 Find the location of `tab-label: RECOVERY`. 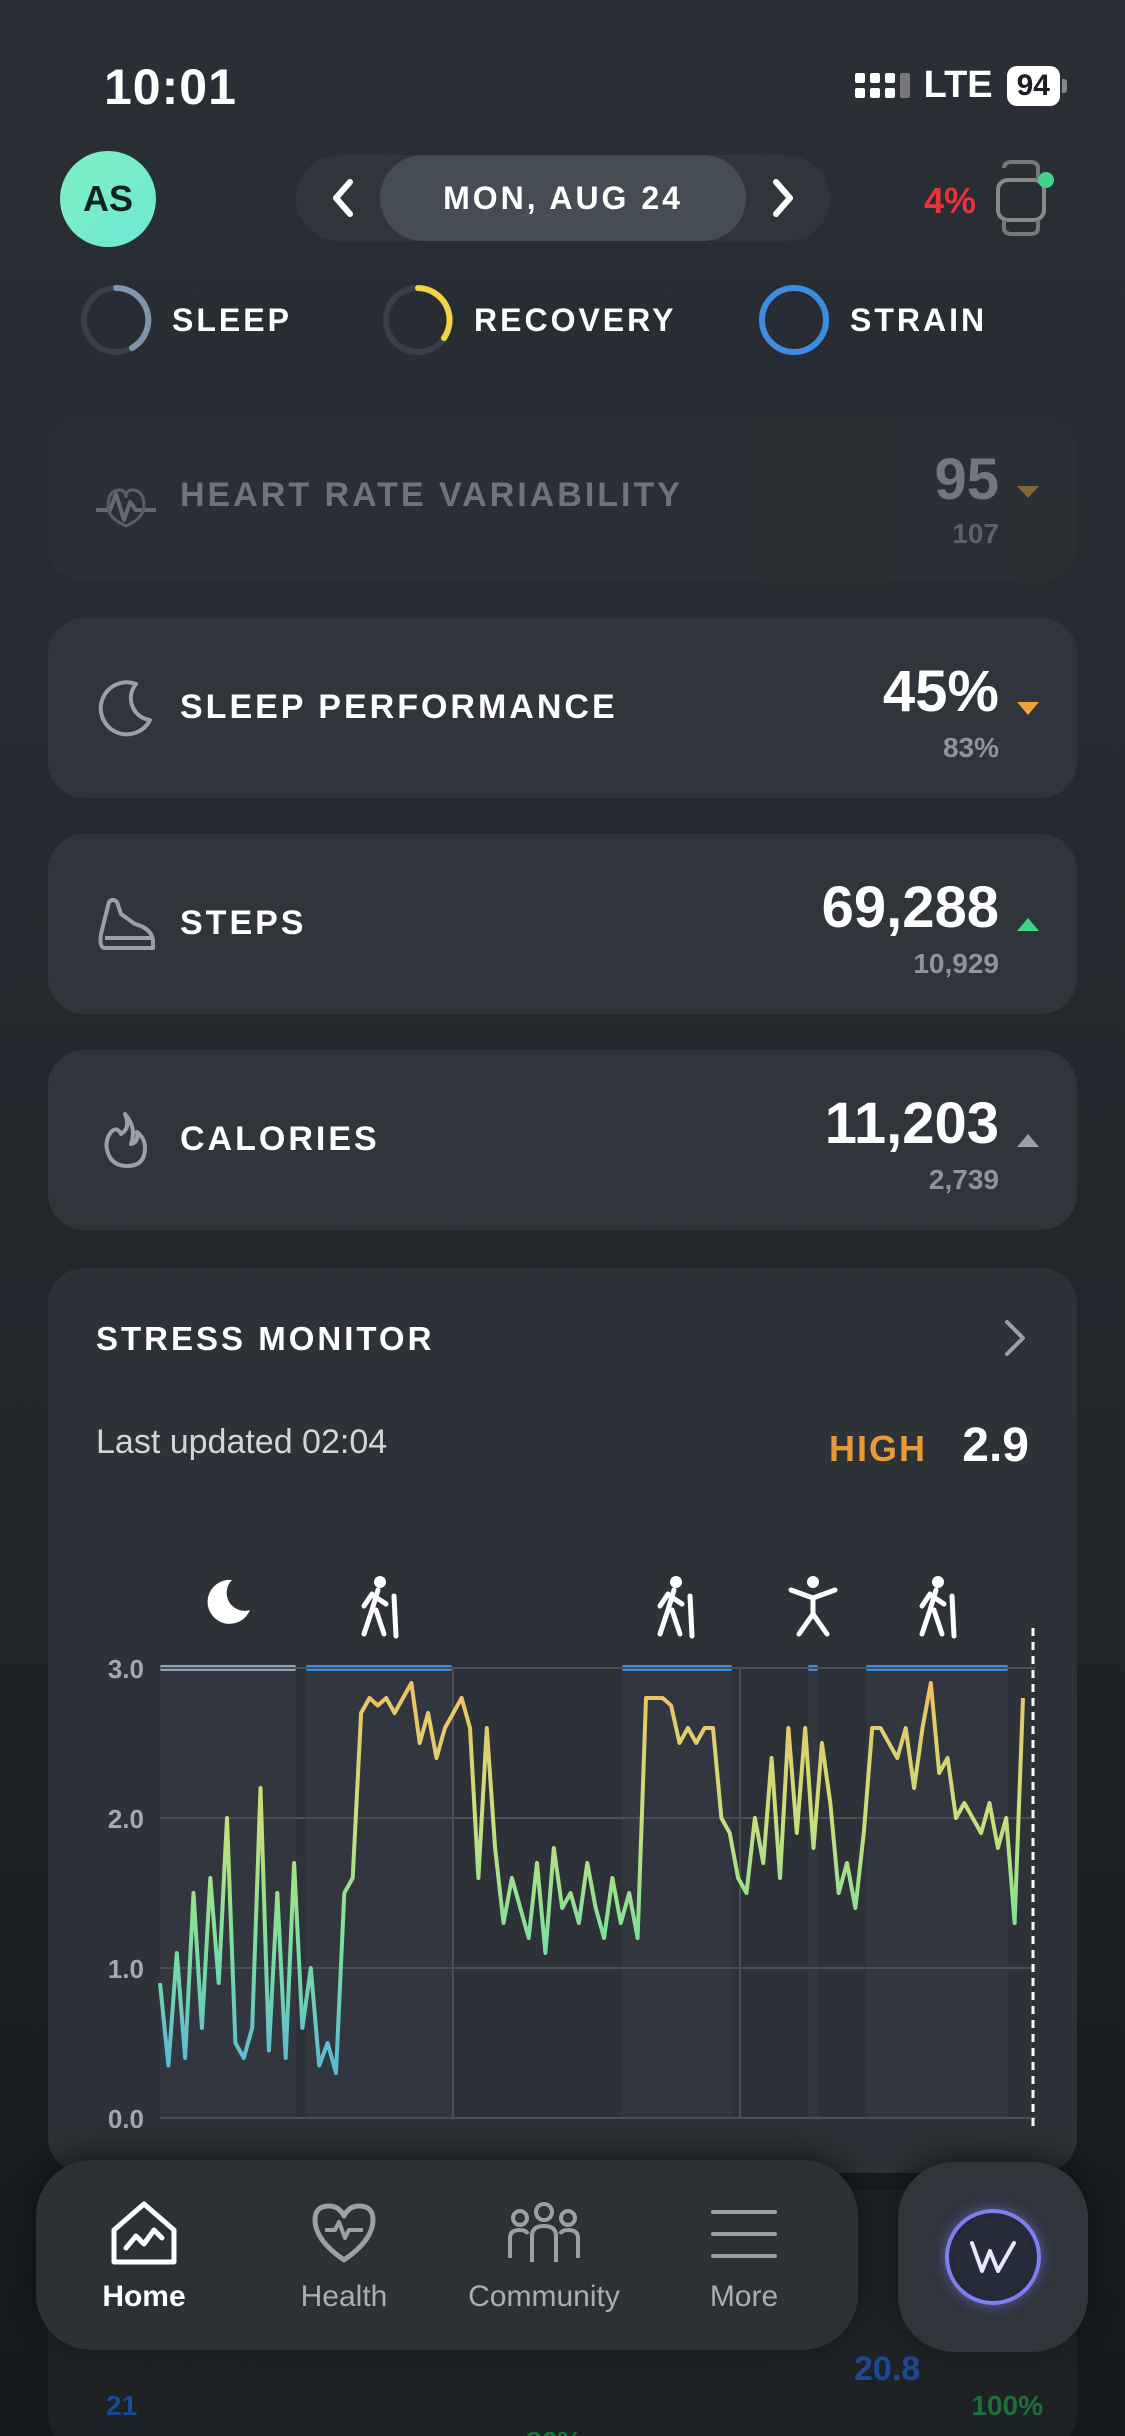

tab-label: RECOVERY is located at coordinates (575, 319).